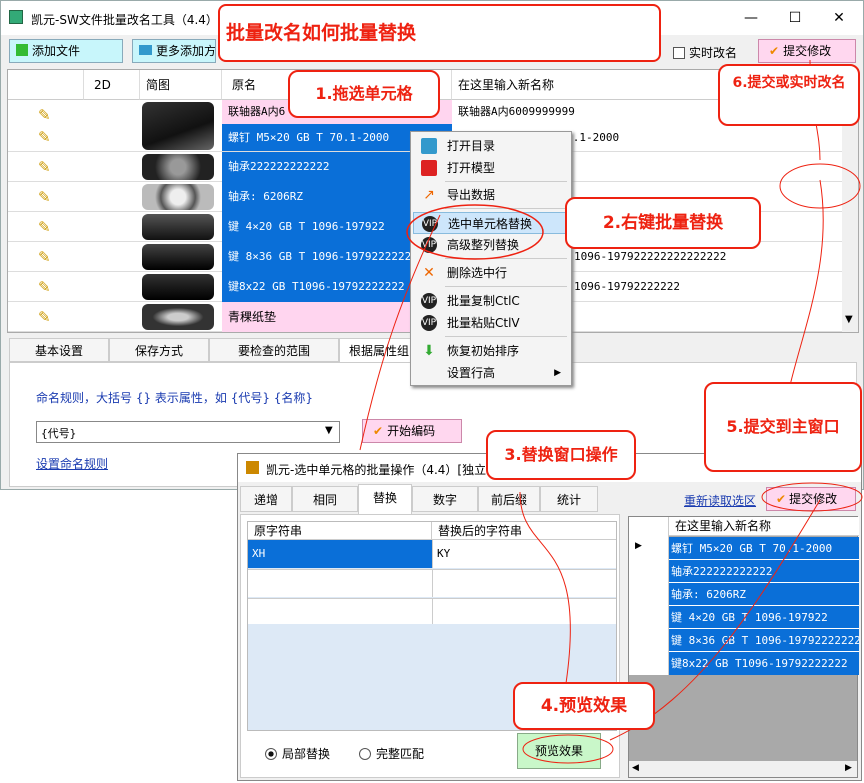  I want to click on preview-button: 预览效果, so click(559, 751).